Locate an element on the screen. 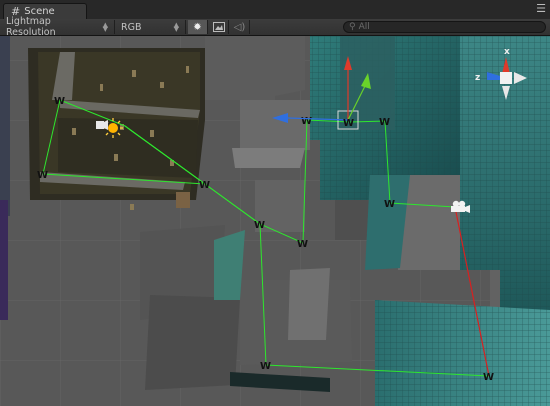 The image size is (550, 406). scene-lighting-toggle: ✹ is located at coordinates (198, 27).